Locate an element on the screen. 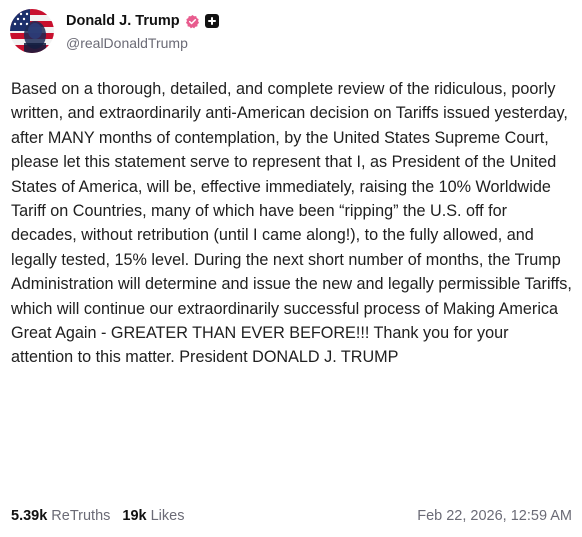 The height and width of the screenshot is (537, 582). flag-portrait-avatar-icon is located at coordinates (32, 31).